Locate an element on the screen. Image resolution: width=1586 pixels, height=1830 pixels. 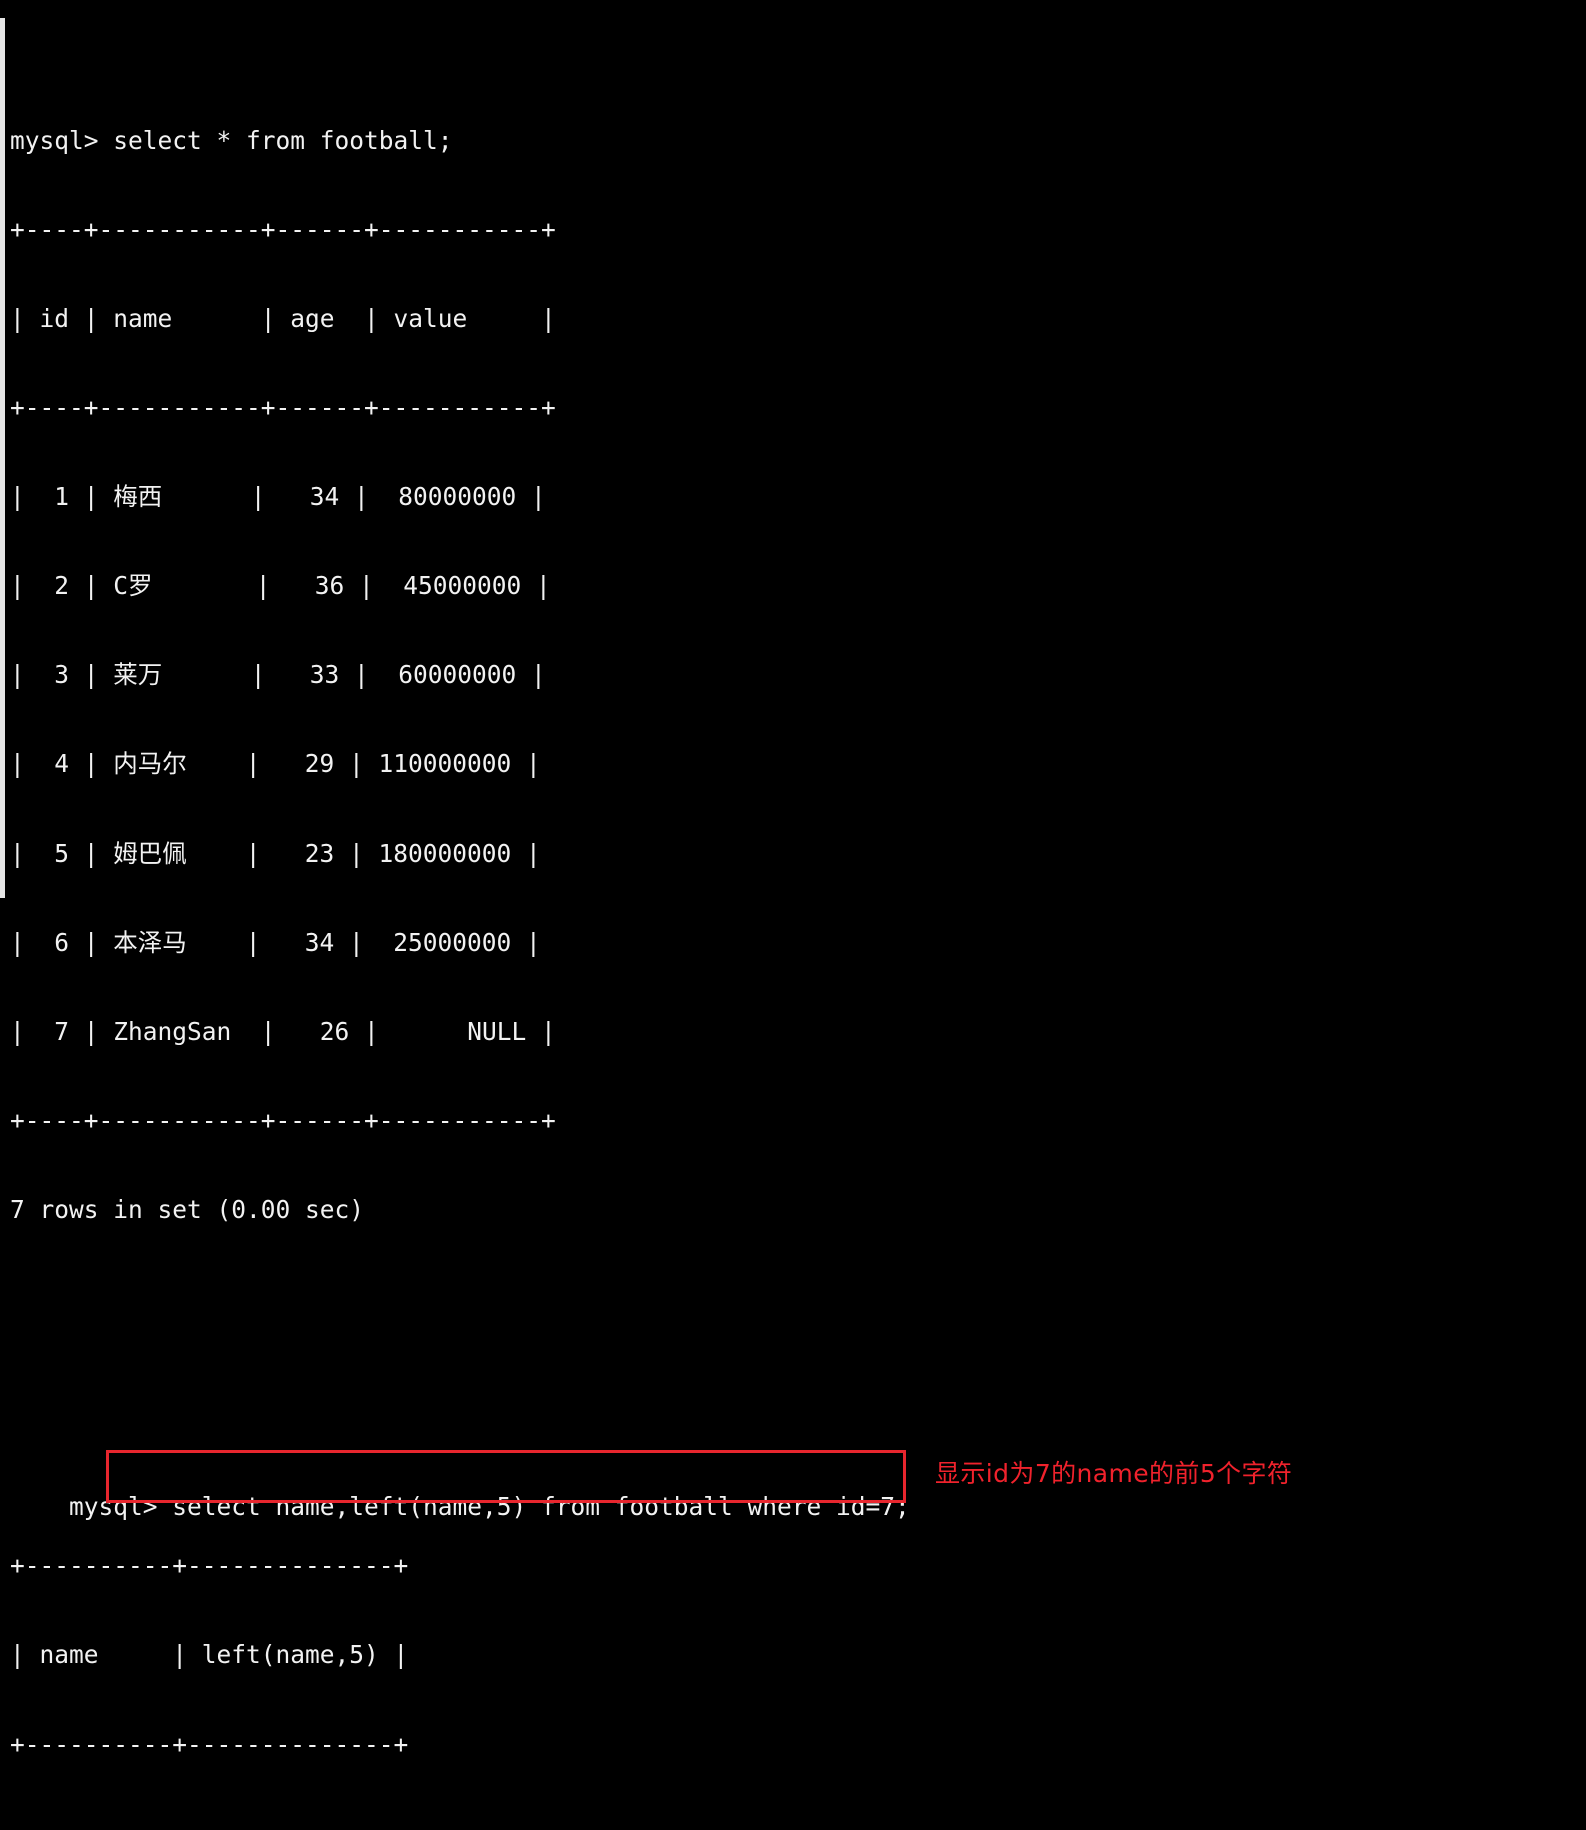
table-row: | 2 | C罗 | 36 | 45000000 | is located at coordinates (280, 586).